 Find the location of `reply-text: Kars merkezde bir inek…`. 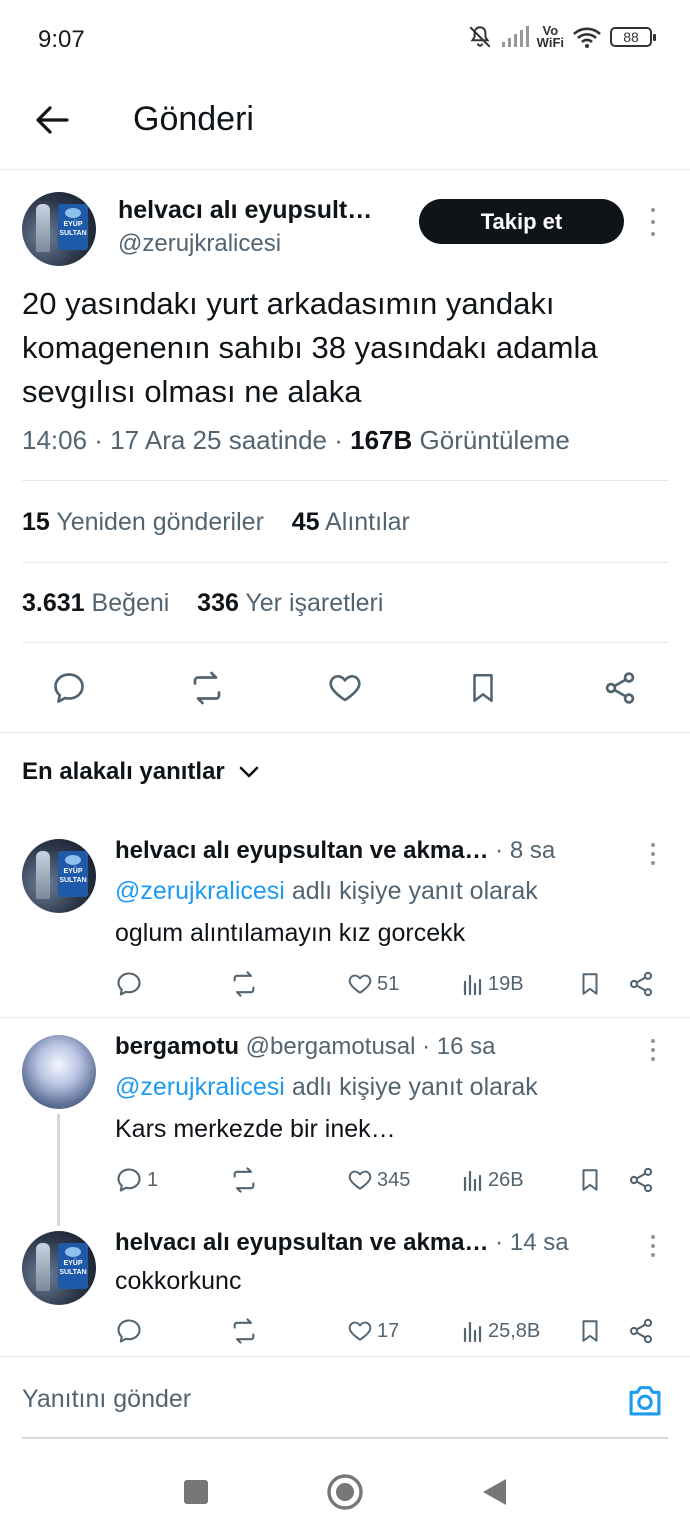

reply-text: Kars merkezde bir inek… is located at coordinates (255, 1129).